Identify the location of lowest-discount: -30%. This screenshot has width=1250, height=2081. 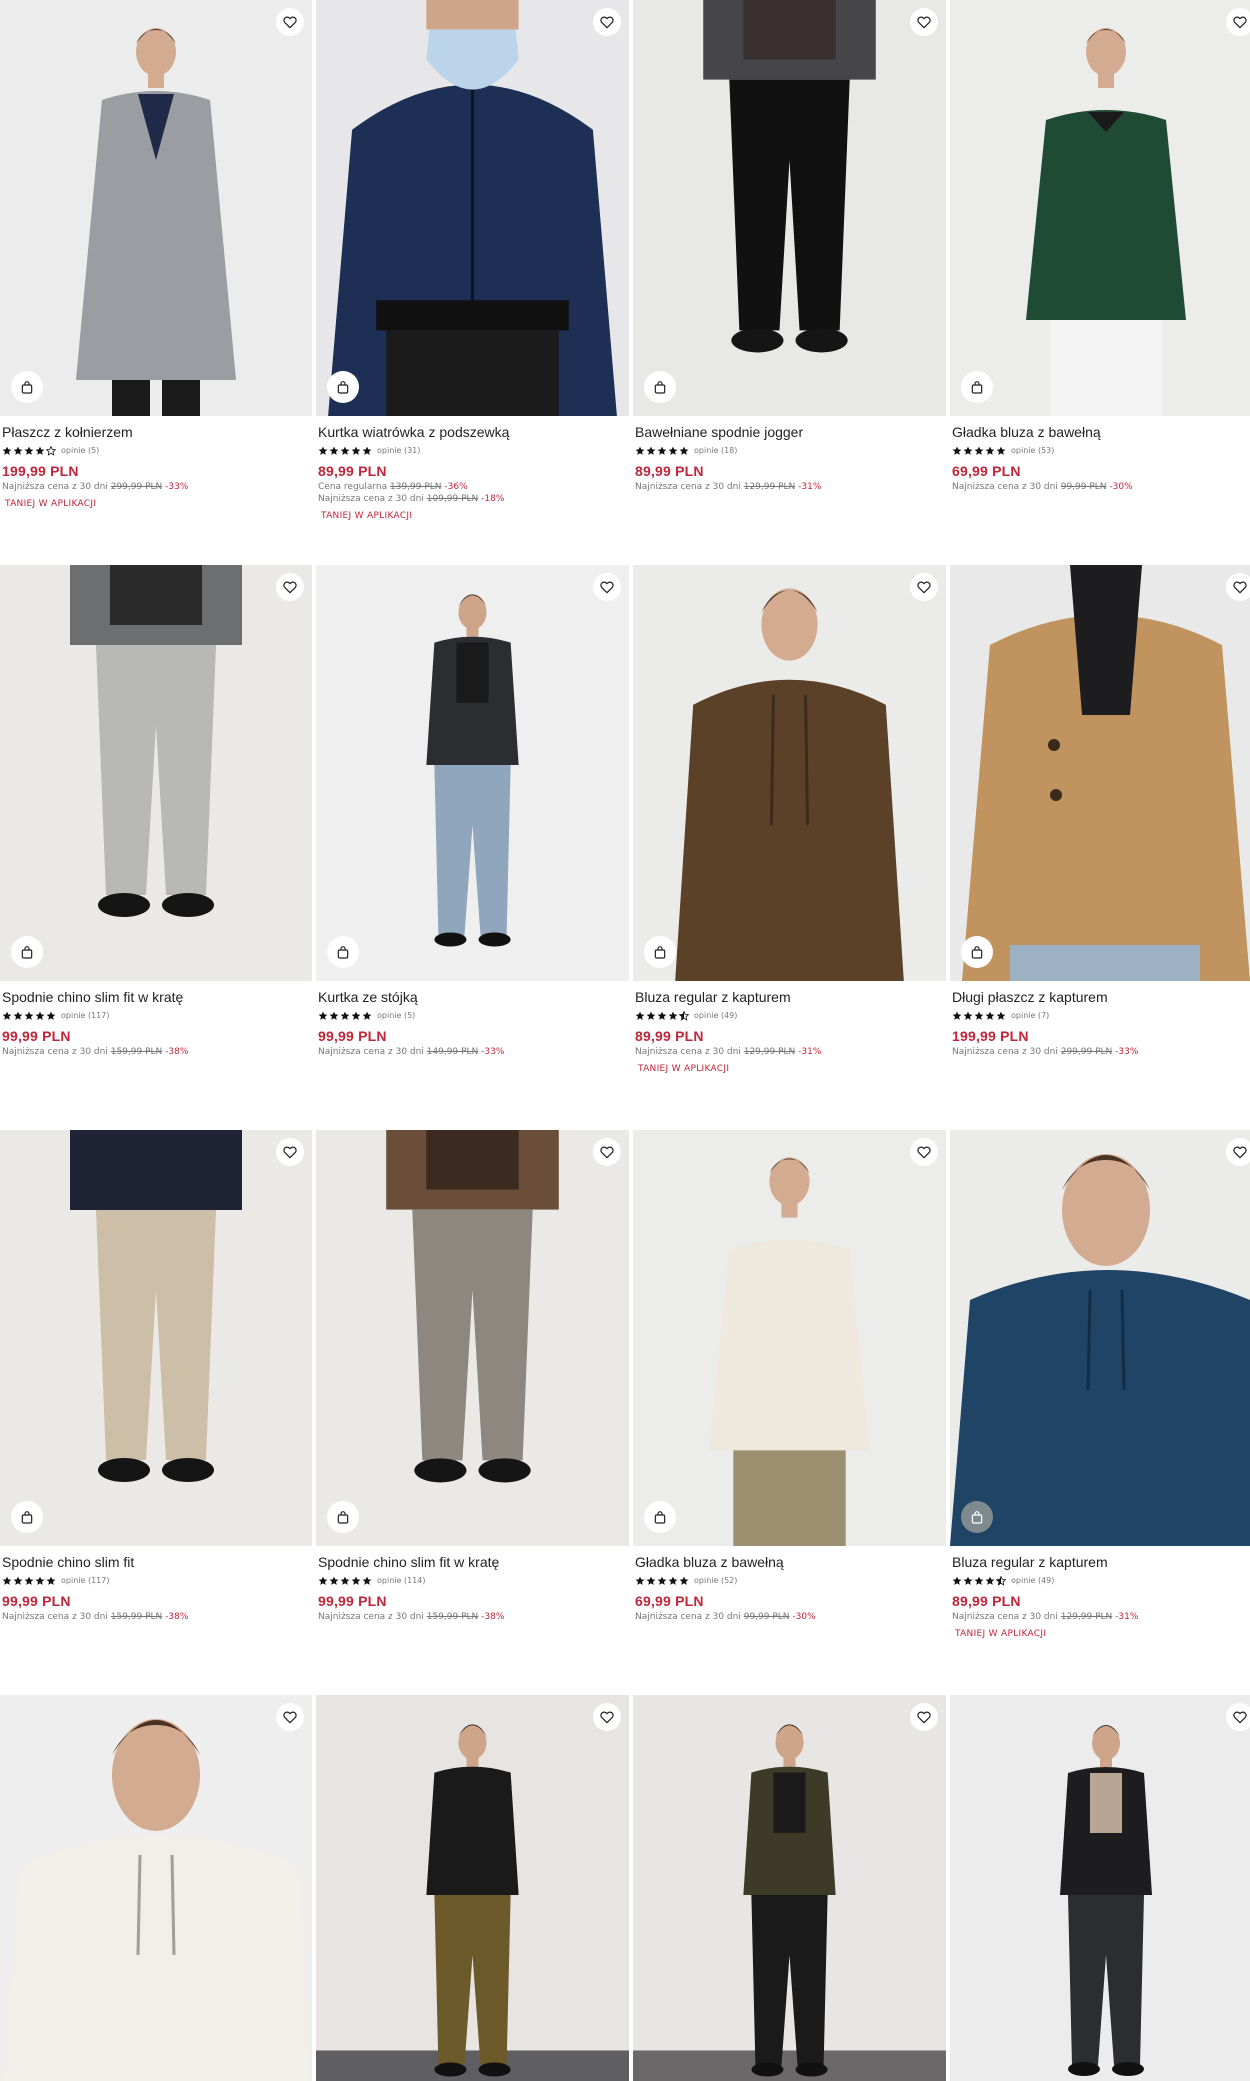
(1121, 487).